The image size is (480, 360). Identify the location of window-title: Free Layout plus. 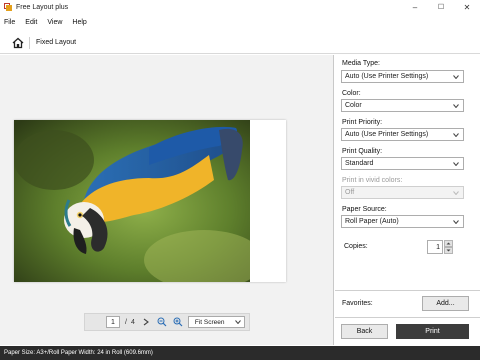
(42, 7).